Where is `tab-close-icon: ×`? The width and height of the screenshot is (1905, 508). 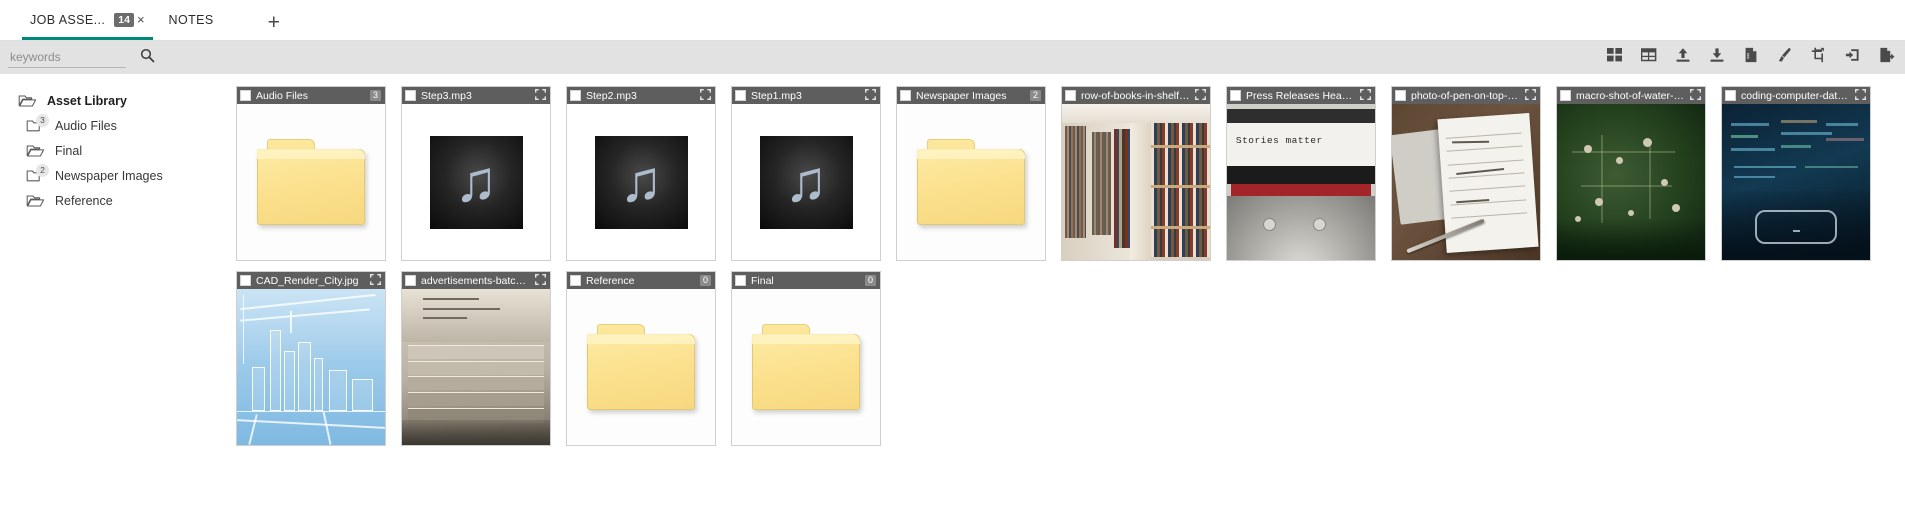 tab-close-icon: × is located at coordinates (141, 19).